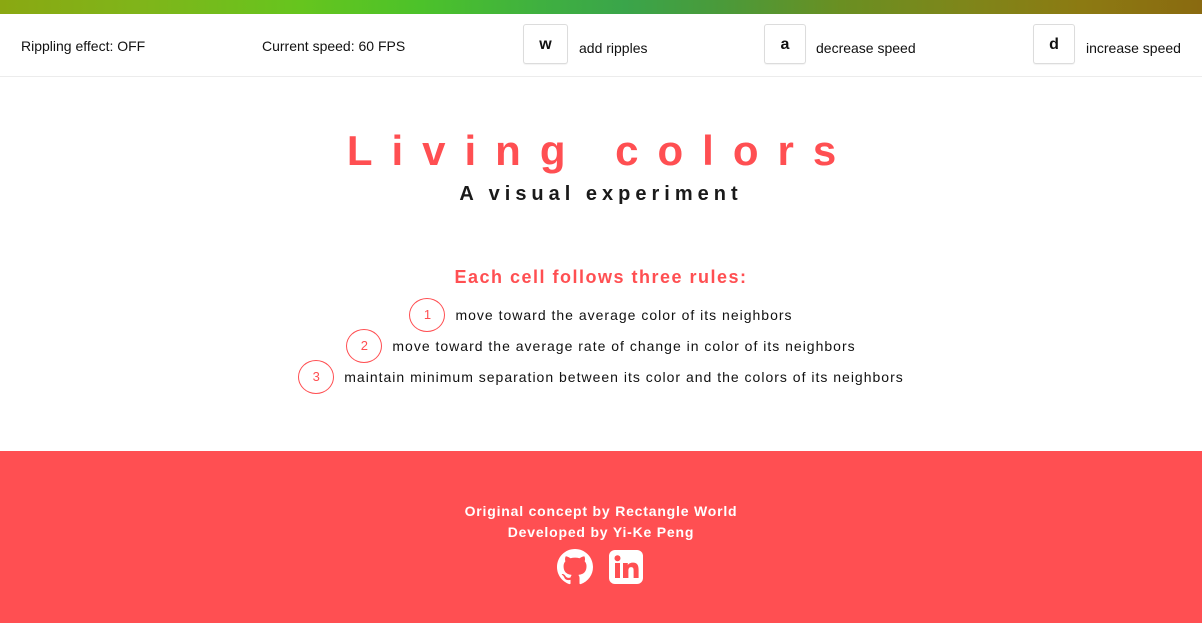 The height and width of the screenshot is (623, 1202). I want to click on key-d-button: d, so click(1054, 44).